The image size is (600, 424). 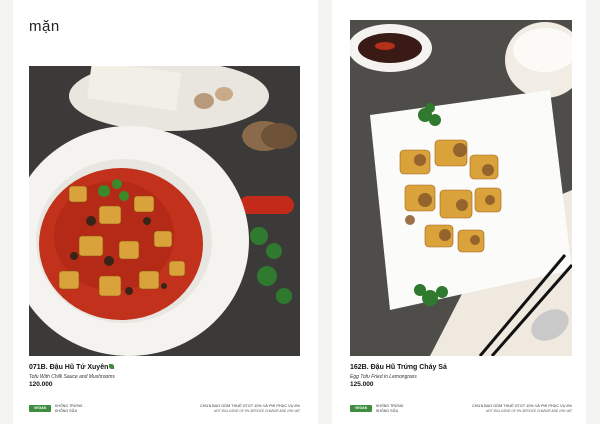 I want to click on dish-price: 125.000, so click(x=362, y=384).